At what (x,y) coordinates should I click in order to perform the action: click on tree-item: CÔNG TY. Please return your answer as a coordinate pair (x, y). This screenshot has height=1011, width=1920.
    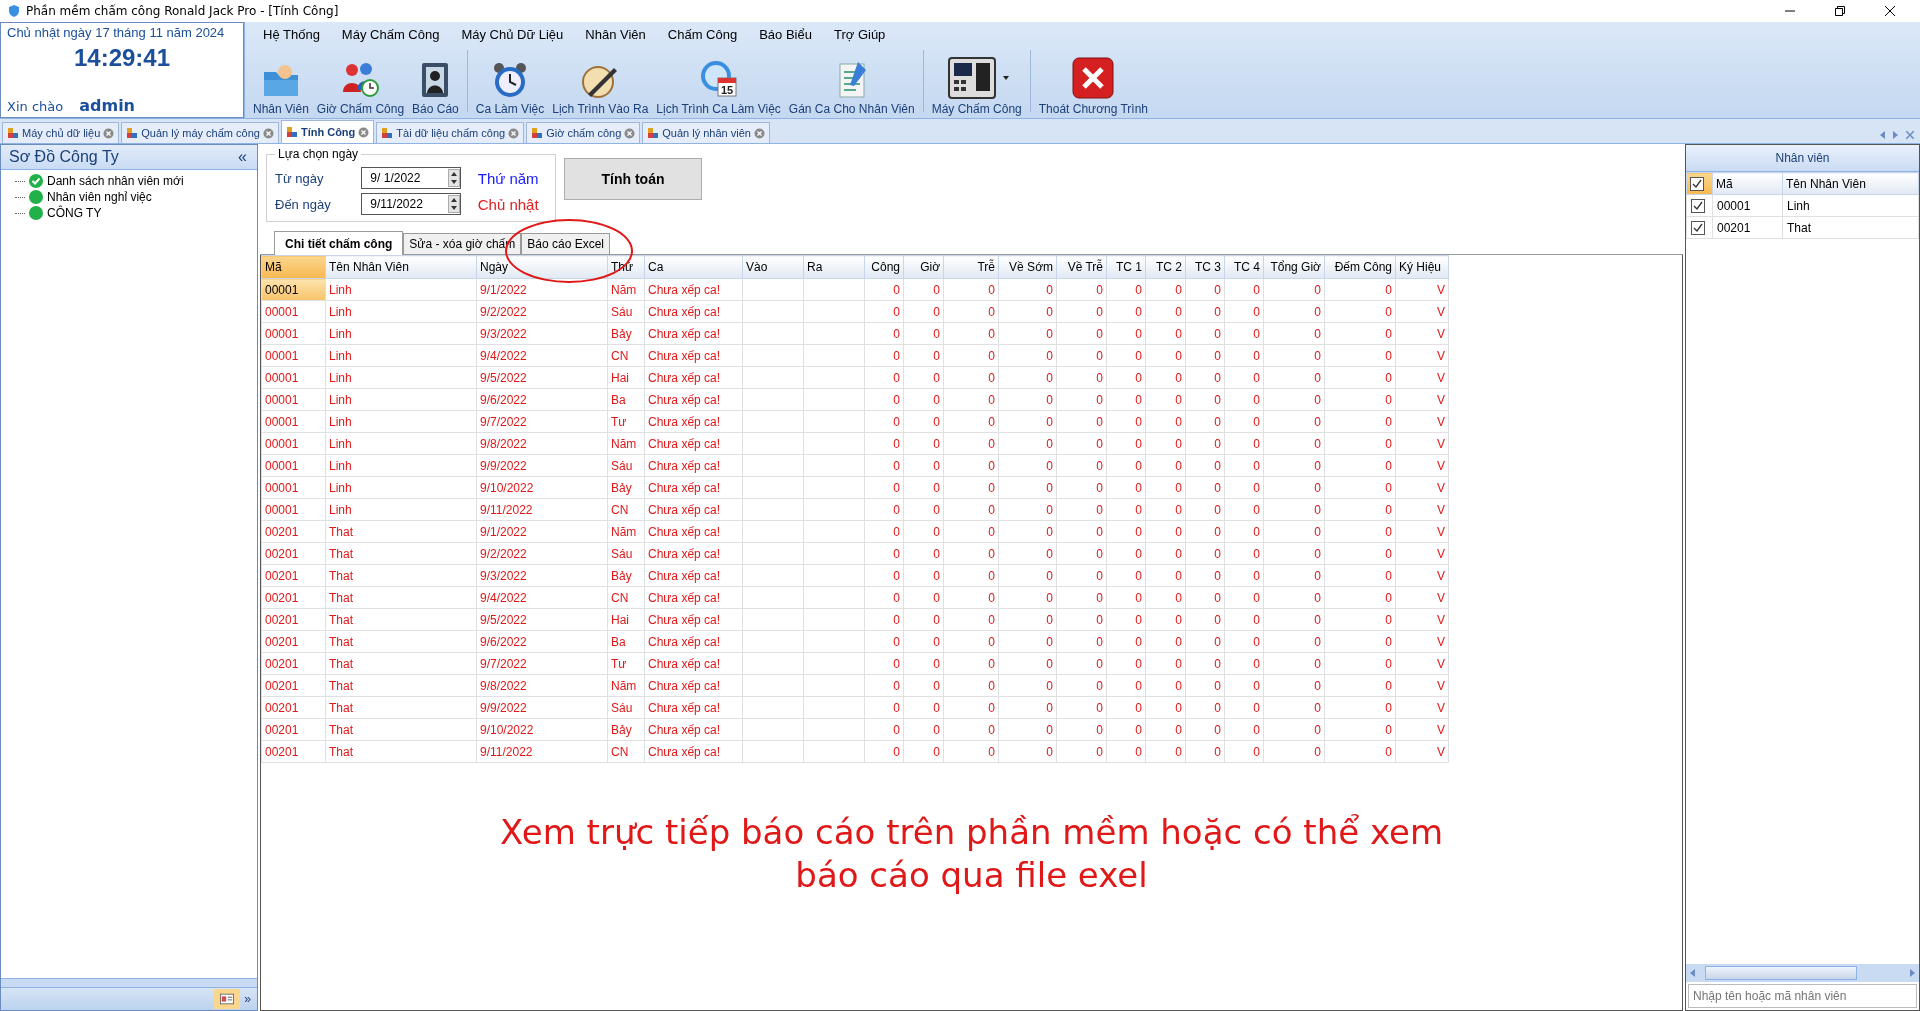
    Looking at the image, I should click on (74, 213).